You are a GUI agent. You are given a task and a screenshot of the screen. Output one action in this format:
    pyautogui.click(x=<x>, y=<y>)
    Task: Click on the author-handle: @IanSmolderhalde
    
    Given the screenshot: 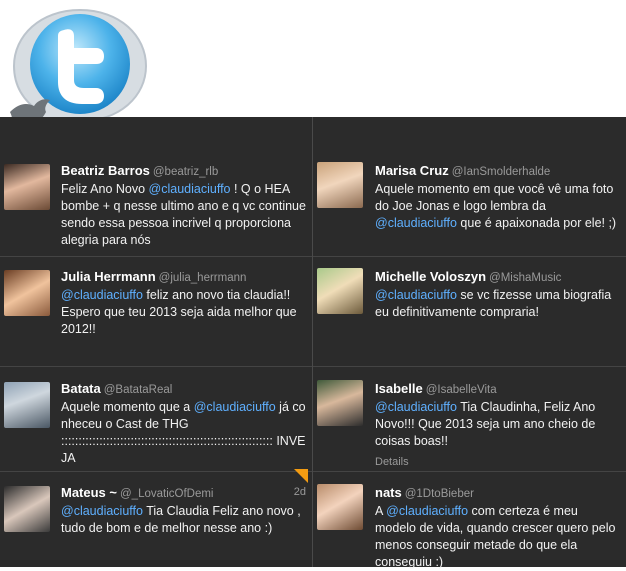 What is the action you would take?
    pyautogui.click(x=501, y=172)
    